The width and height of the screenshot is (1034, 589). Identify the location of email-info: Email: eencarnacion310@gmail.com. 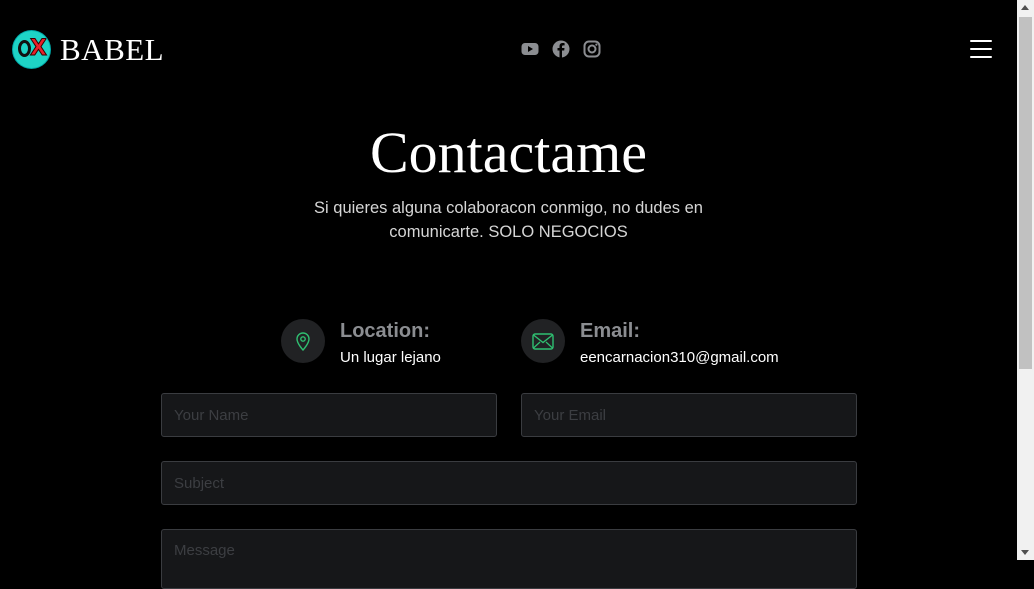
(650, 343).